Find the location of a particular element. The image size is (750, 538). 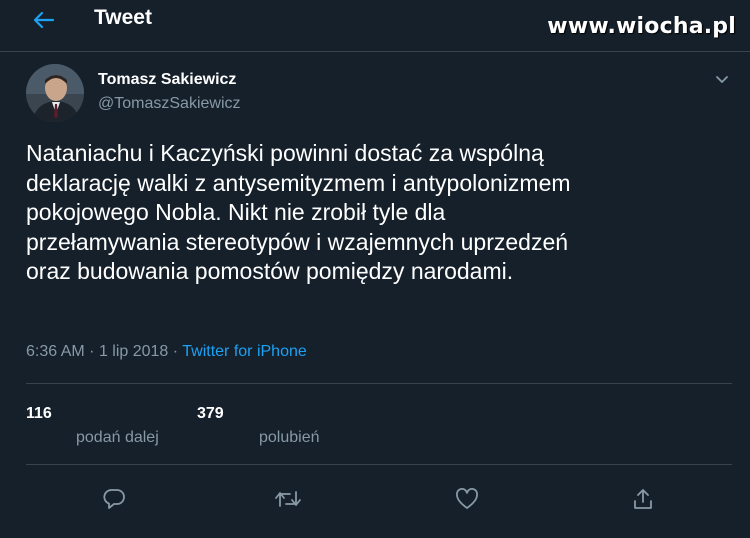

heart-icon is located at coordinates (467, 499).